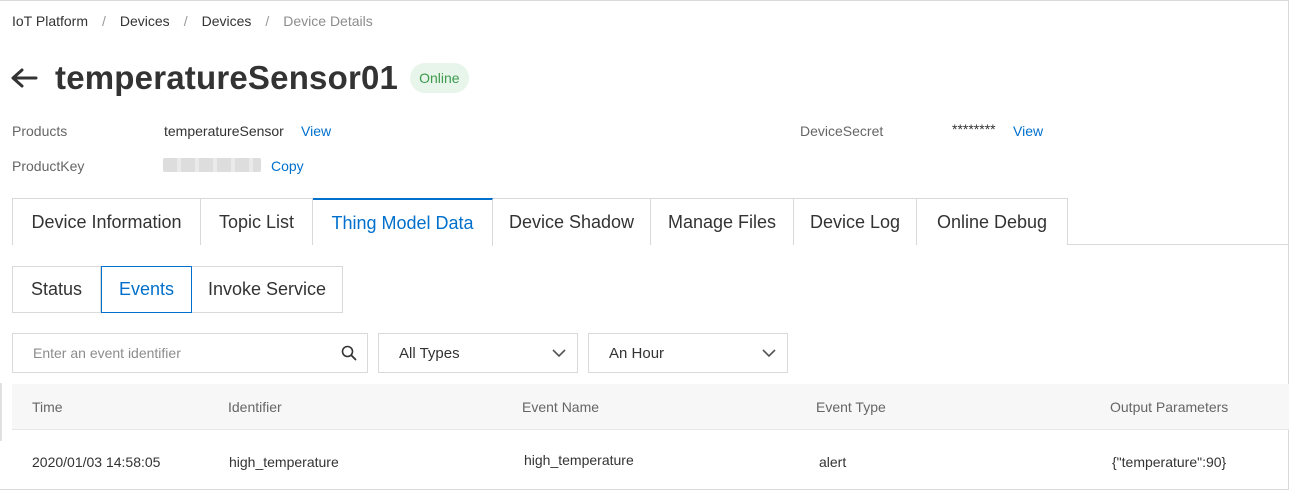  What do you see at coordinates (48, 166) in the screenshot?
I see `productkey-label: ProductKey` at bounding box center [48, 166].